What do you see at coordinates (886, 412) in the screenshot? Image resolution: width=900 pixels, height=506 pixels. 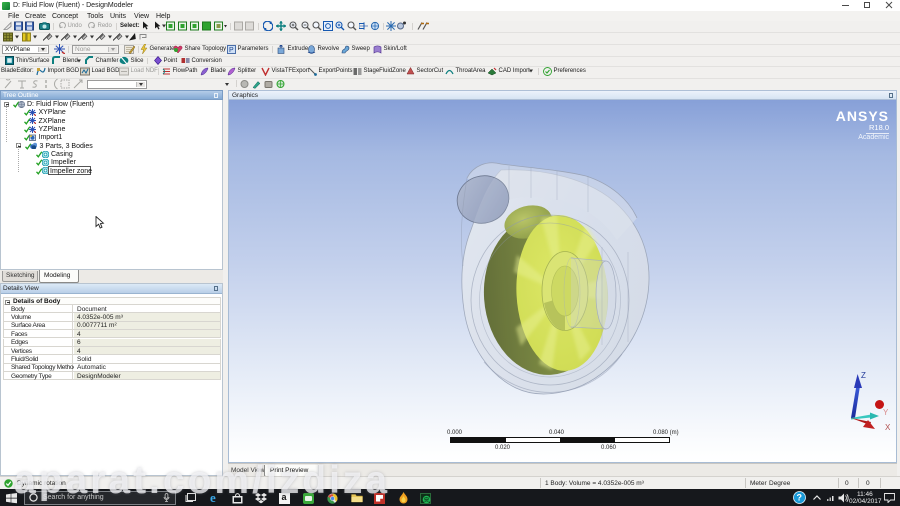 I see `svg-text: Y` at bounding box center [886, 412].